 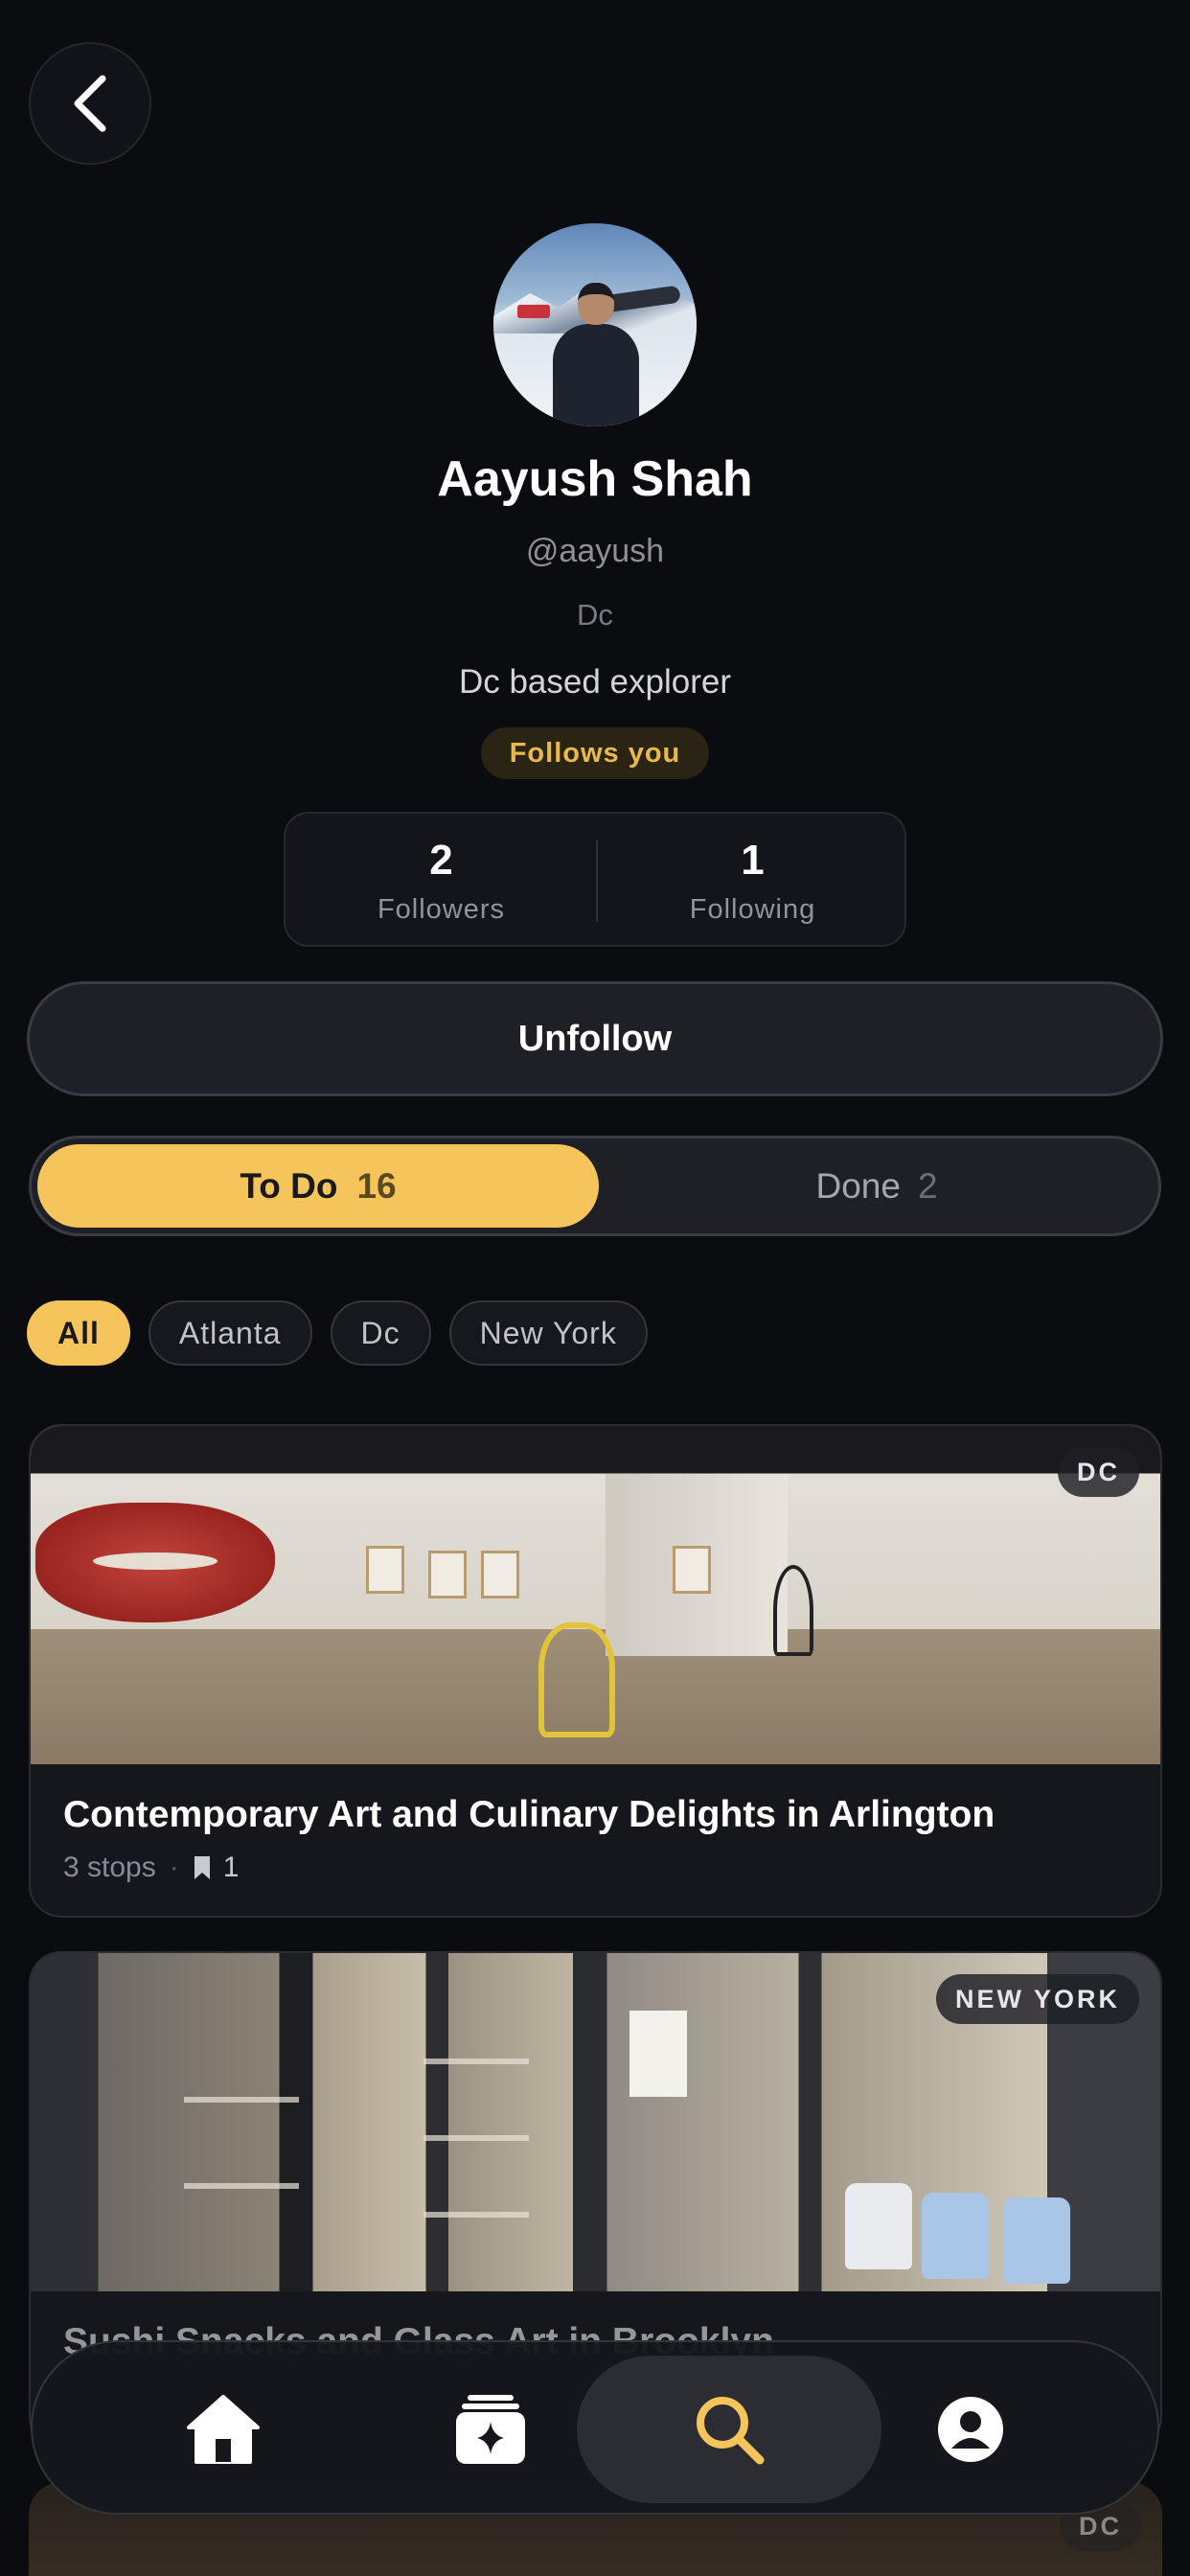 What do you see at coordinates (858, 1185) in the screenshot?
I see `tab-done-label: Done` at bounding box center [858, 1185].